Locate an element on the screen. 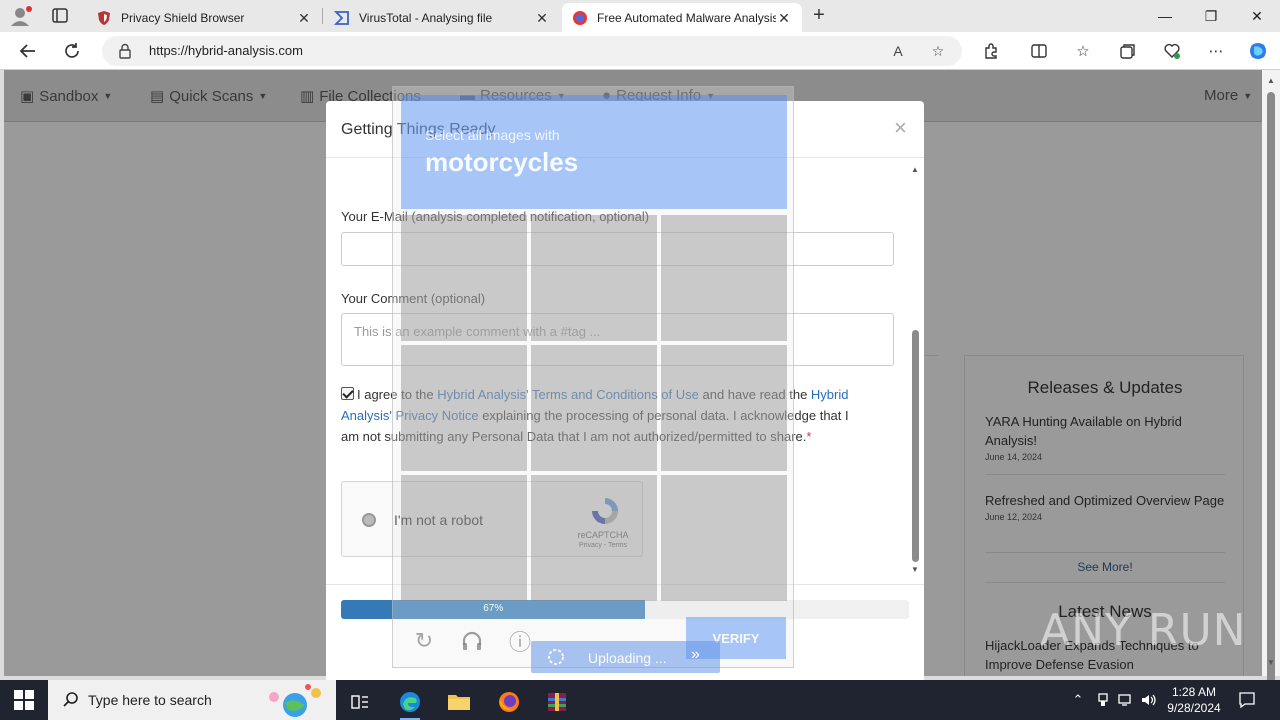  captcha-instructions: Select all images with motorcycles is located at coordinates (594, 152).